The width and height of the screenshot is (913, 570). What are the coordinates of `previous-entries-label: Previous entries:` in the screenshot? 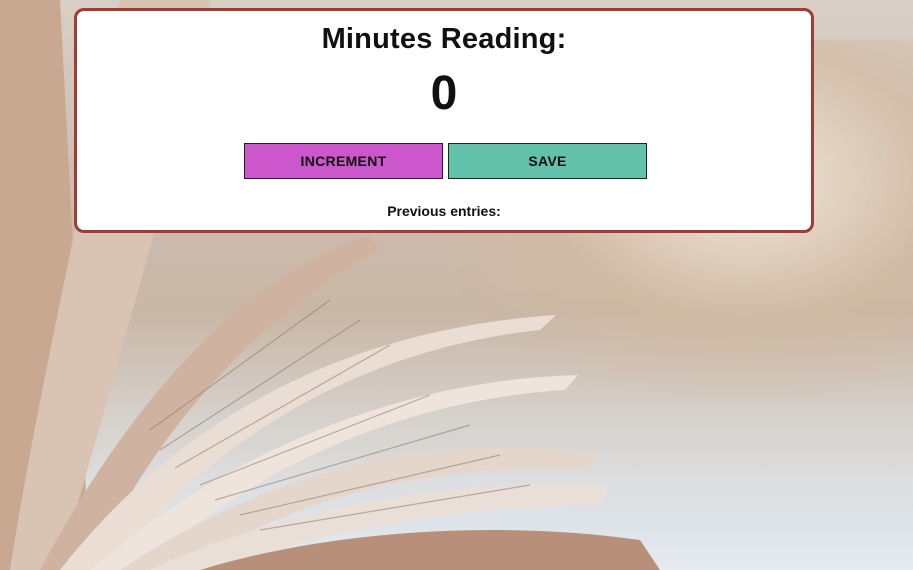 It's located at (444, 211).